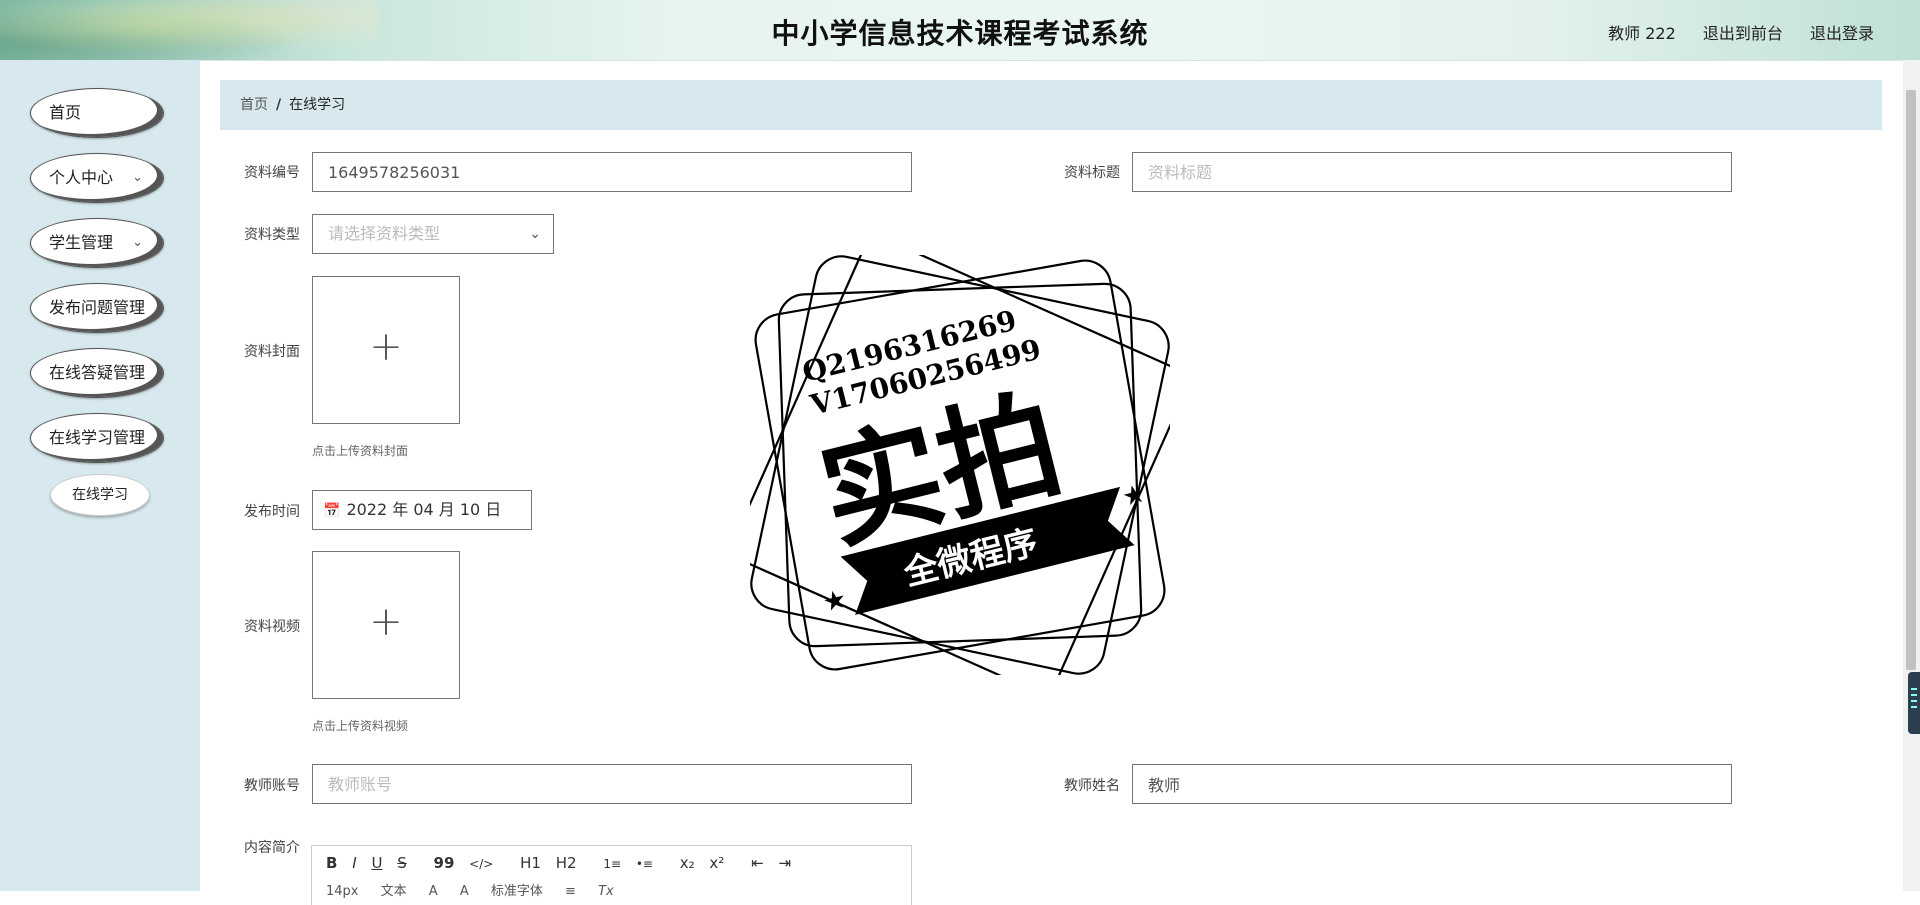  What do you see at coordinates (1642, 33) in the screenshot?
I see `current-user: 教师 222` at bounding box center [1642, 33].